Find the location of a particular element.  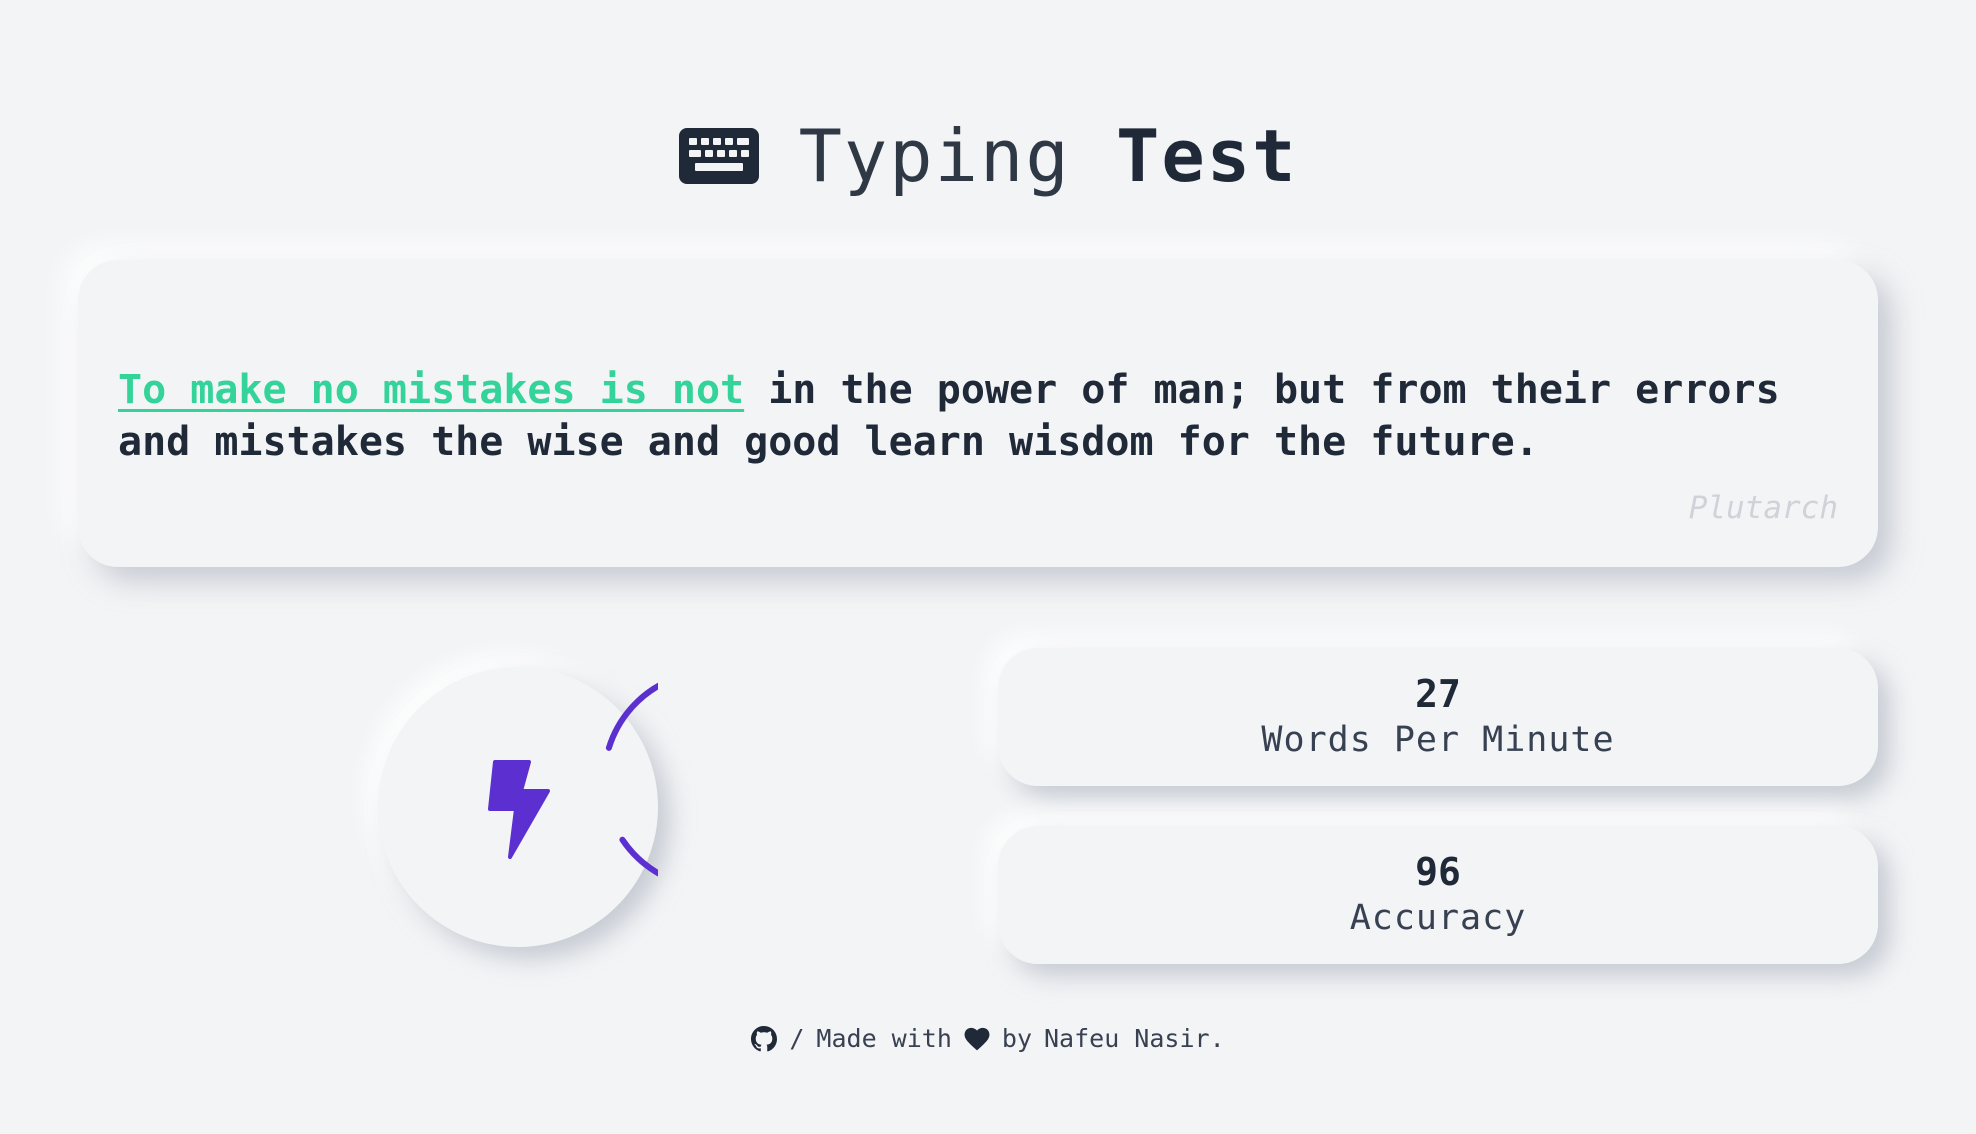

footer: / Made with by Nafeu Nasir. is located at coordinates (988, 1038).